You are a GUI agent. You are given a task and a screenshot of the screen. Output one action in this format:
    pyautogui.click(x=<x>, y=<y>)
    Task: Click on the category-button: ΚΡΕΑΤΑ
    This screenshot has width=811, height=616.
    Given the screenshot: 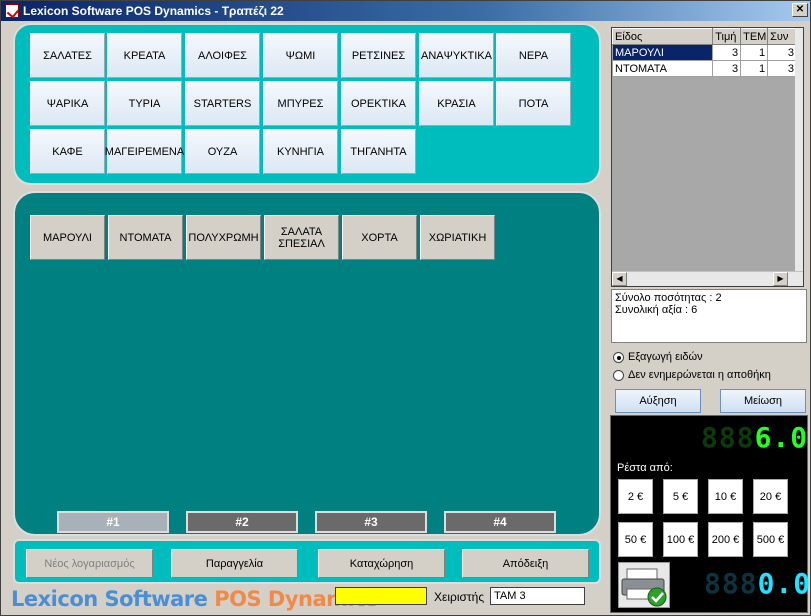 What is the action you would take?
    pyautogui.click(x=144, y=55)
    